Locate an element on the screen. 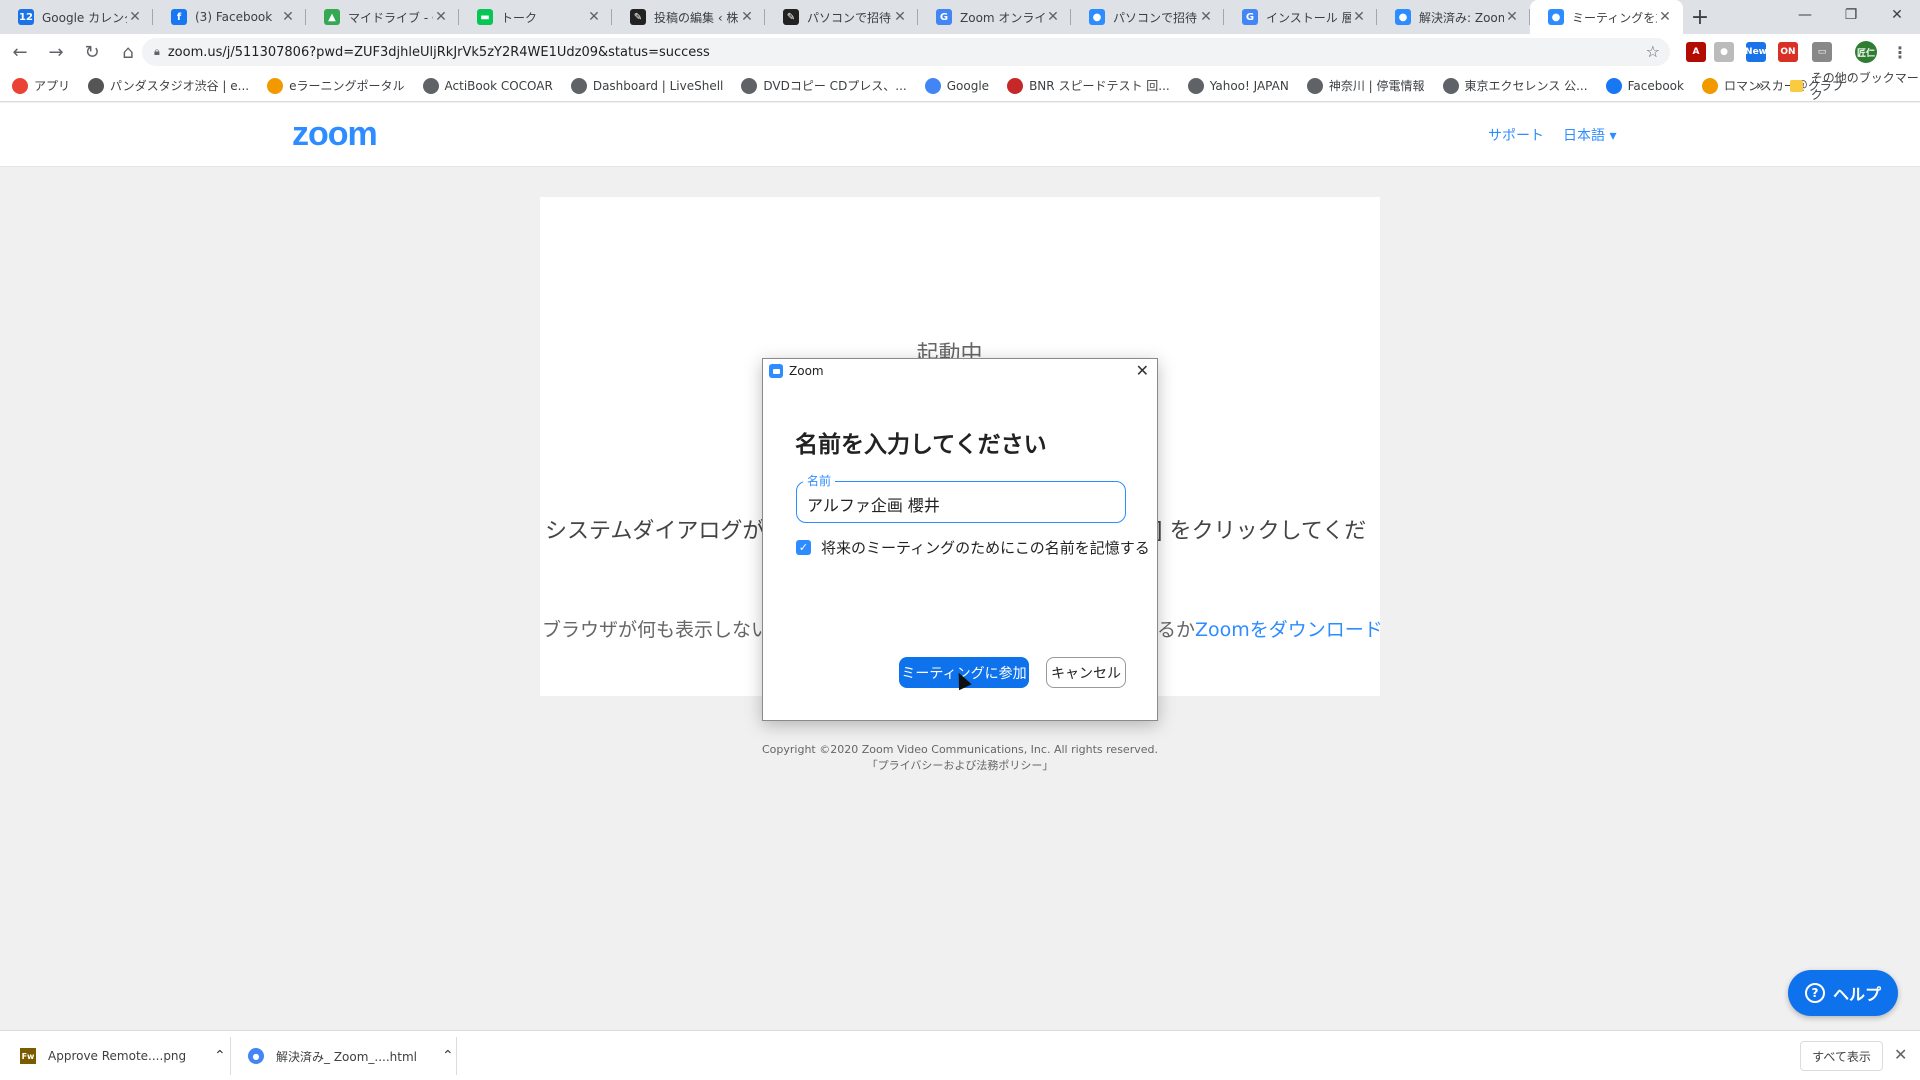 Image resolution: width=1920 pixels, height=1080 pixels. bookmark-label: 神奈川 | 停電情報 is located at coordinates (1376, 86).